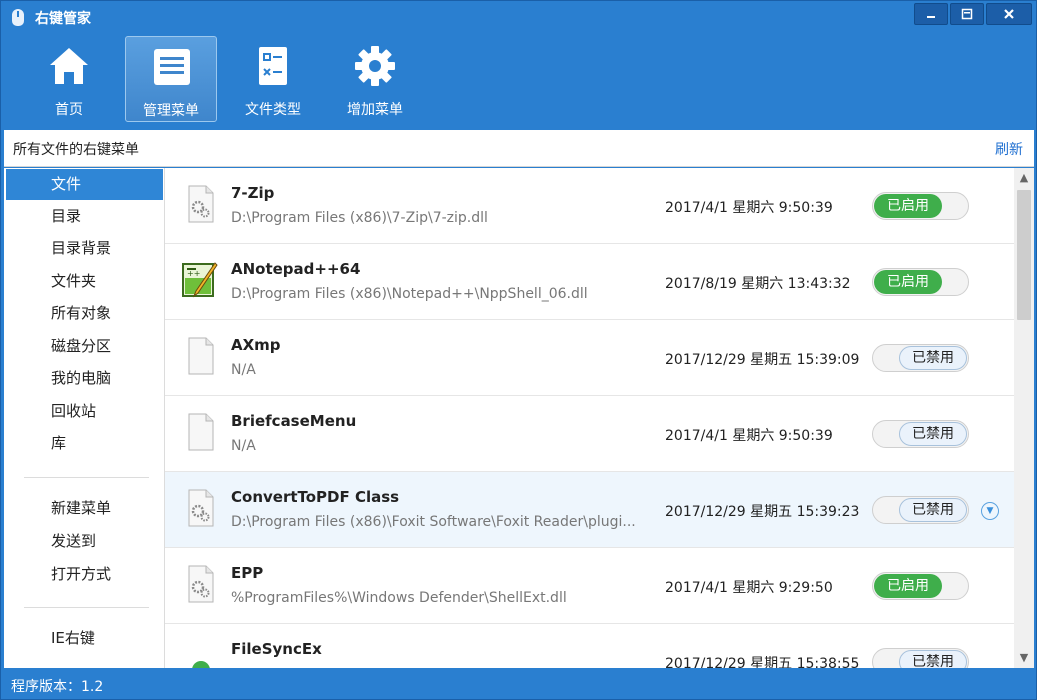  What do you see at coordinates (273, 110) in the screenshot?
I see `toolbar-file-type-label: 文件类型` at bounding box center [273, 110].